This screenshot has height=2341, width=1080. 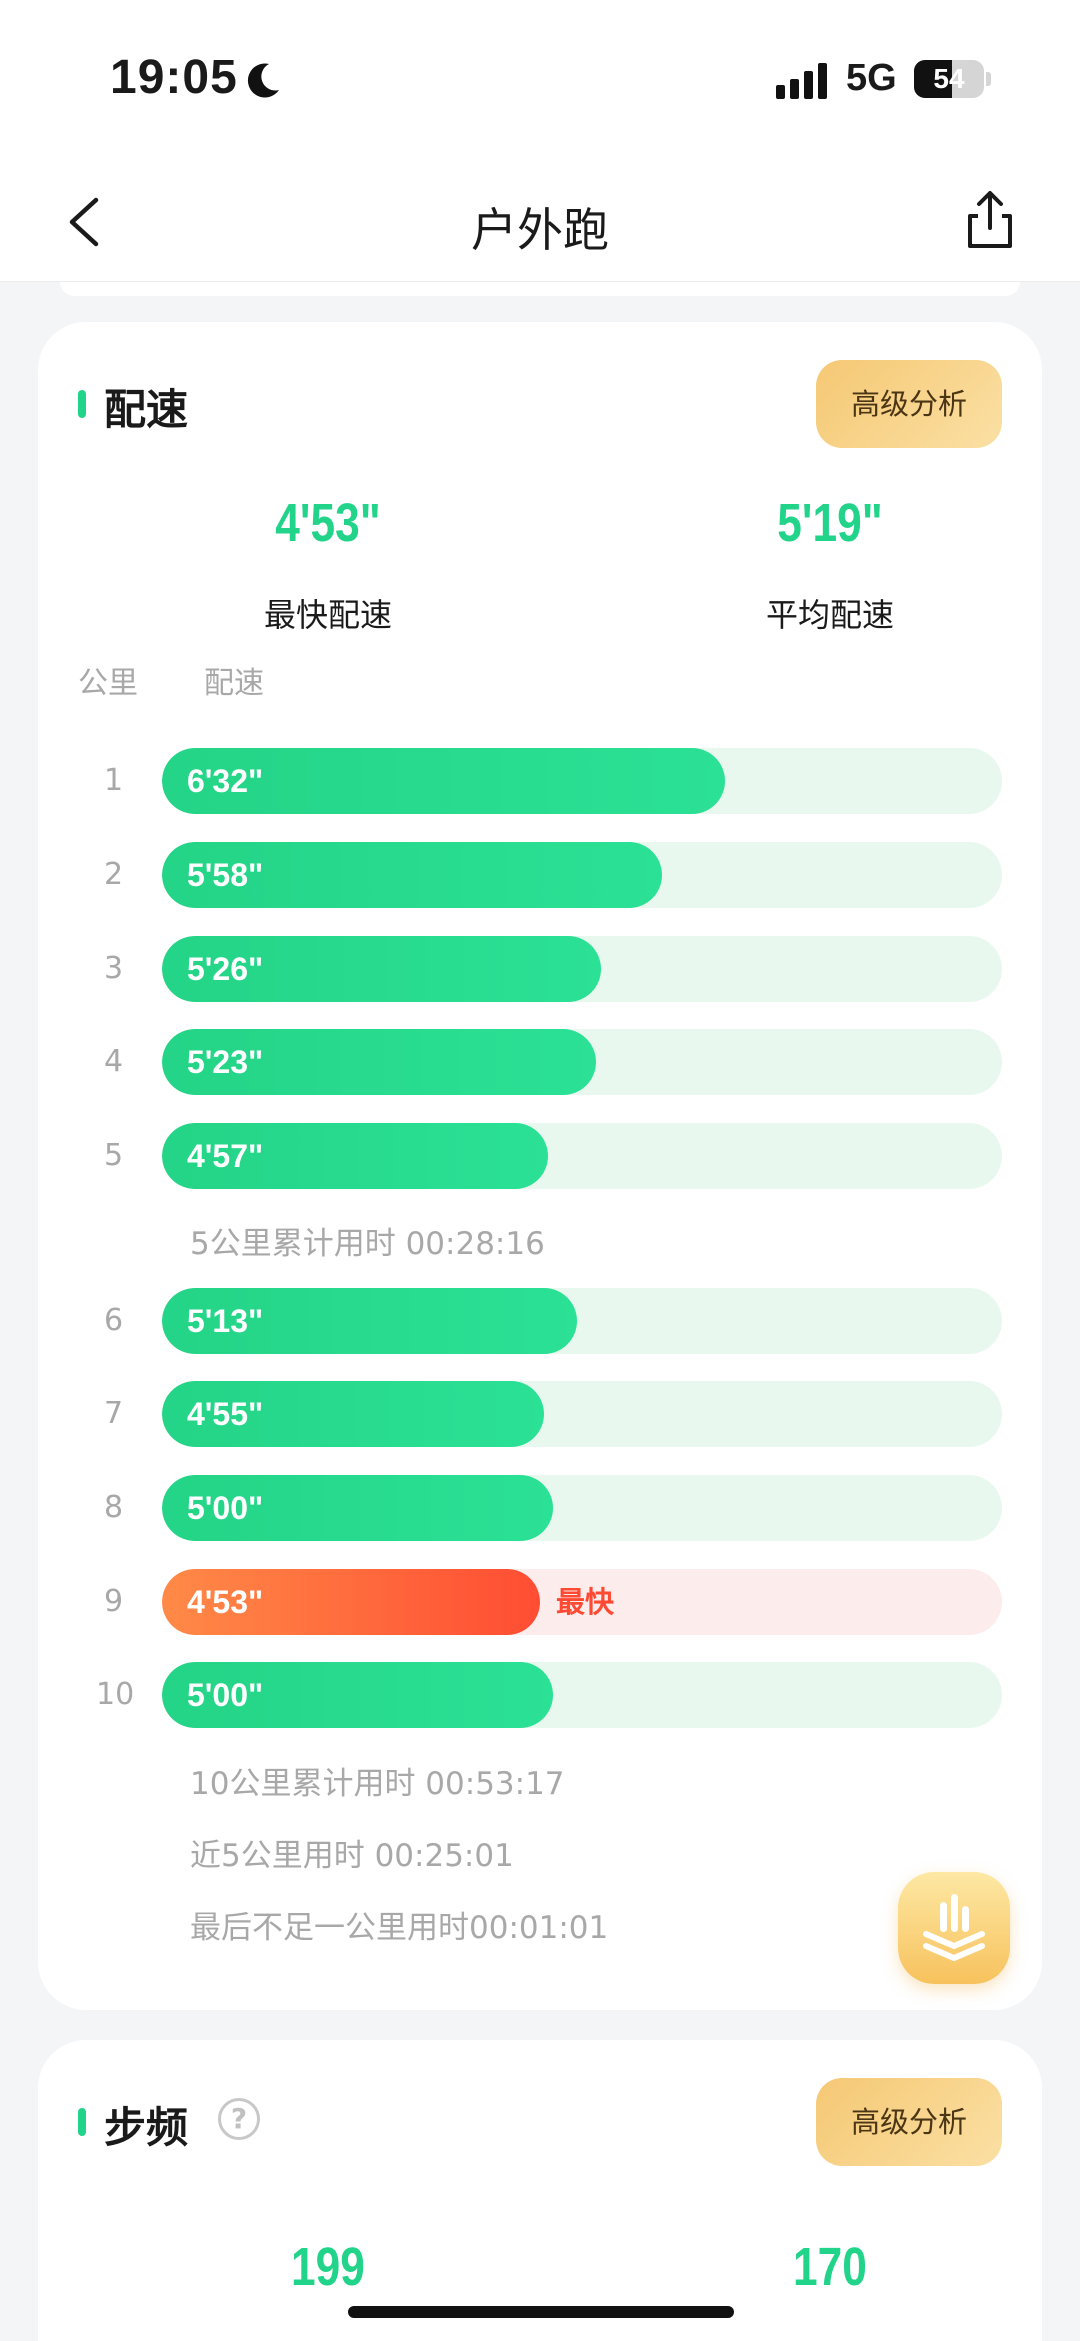 What do you see at coordinates (225, 1602) in the screenshot?
I see `split-pace: 4'53"` at bounding box center [225, 1602].